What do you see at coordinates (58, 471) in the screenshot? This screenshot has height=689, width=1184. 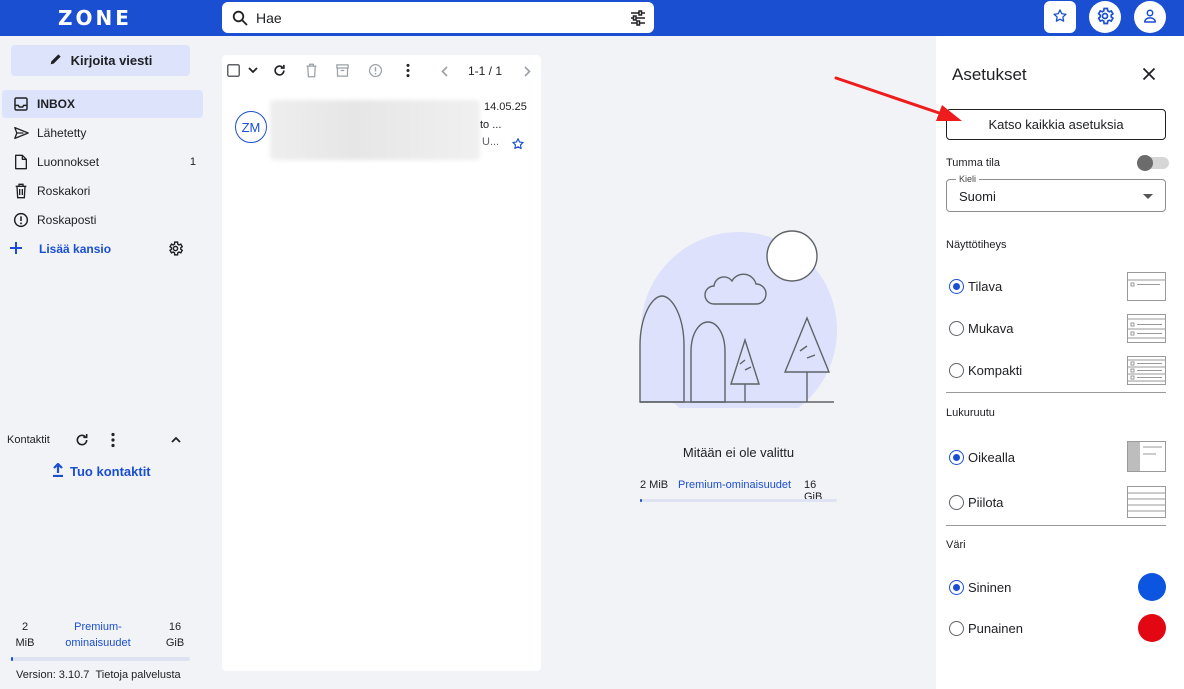 I see `upload-icon` at bounding box center [58, 471].